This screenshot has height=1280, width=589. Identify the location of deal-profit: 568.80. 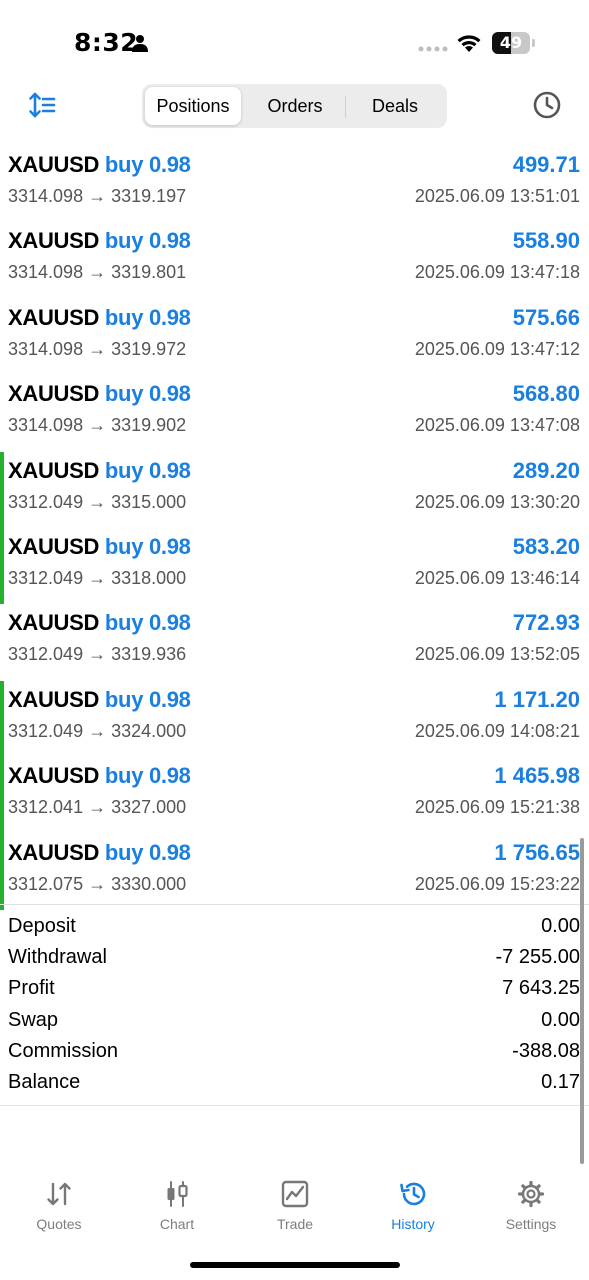
(546, 394).